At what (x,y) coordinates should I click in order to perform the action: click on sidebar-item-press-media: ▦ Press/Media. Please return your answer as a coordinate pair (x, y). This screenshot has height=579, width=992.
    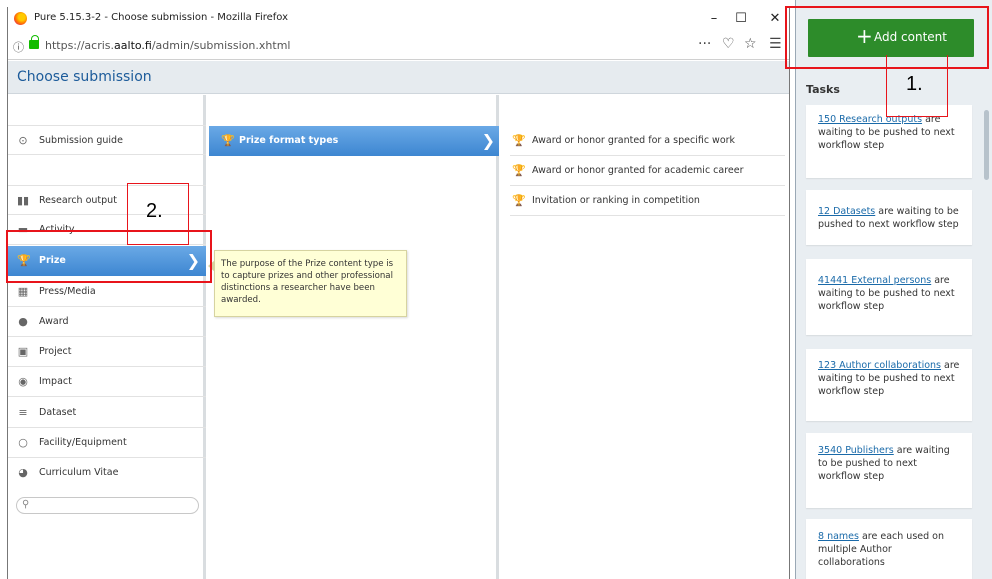
    Looking at the image, I should click on (107, 292).